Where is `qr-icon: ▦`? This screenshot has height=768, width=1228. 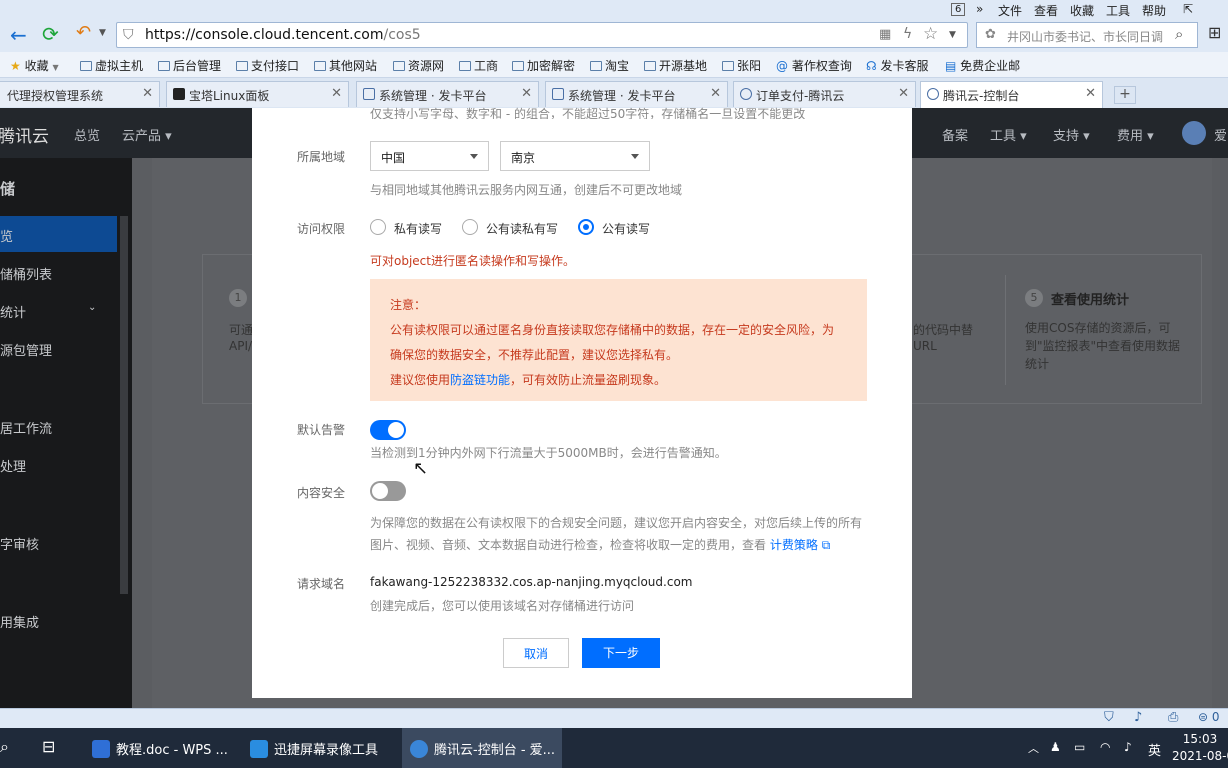 qr-icon: ▦ is located at coordinates (885, 34).